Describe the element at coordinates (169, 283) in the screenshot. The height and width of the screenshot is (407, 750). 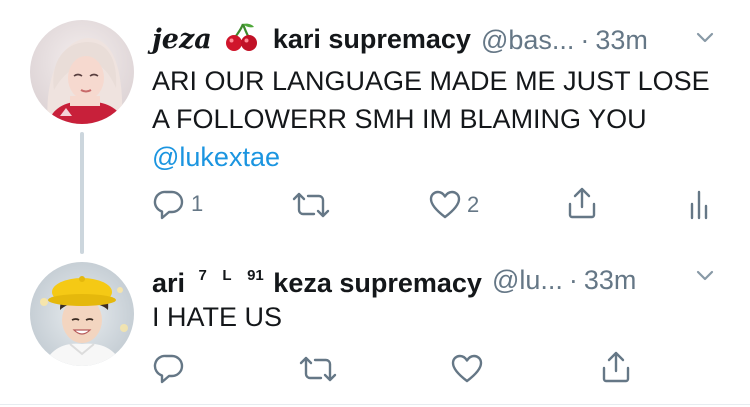
I see `display-name-prefix: ari` at that location.